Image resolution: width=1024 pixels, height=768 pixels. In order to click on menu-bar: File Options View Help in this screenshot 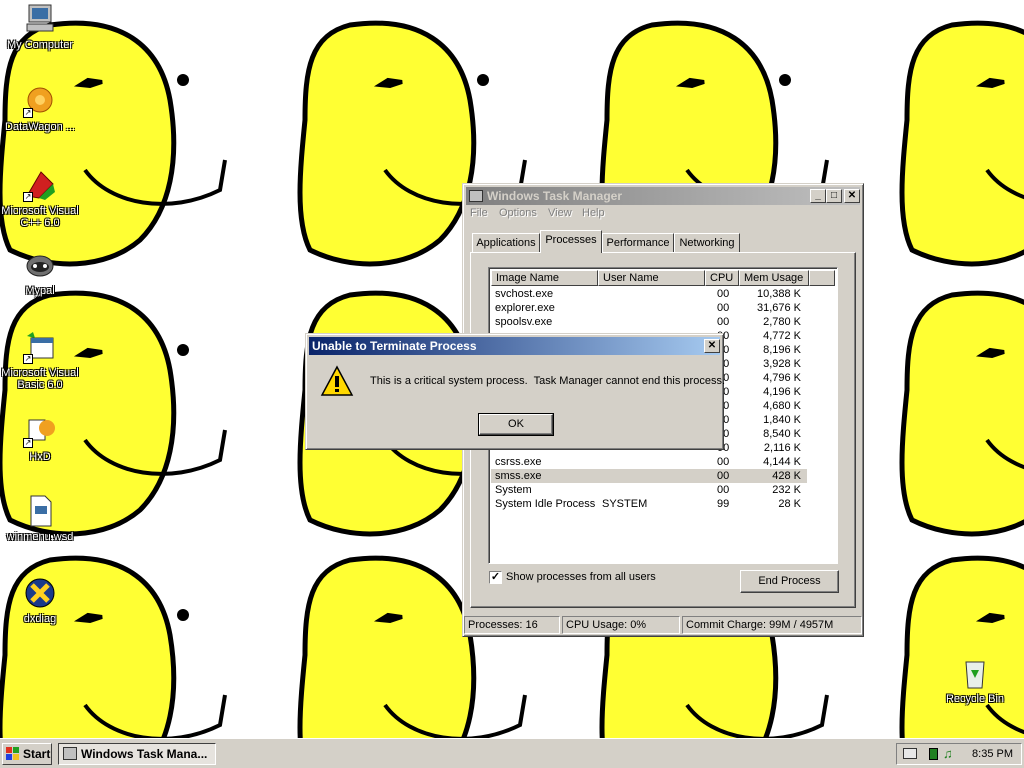, I will do `click(570, 215)`.